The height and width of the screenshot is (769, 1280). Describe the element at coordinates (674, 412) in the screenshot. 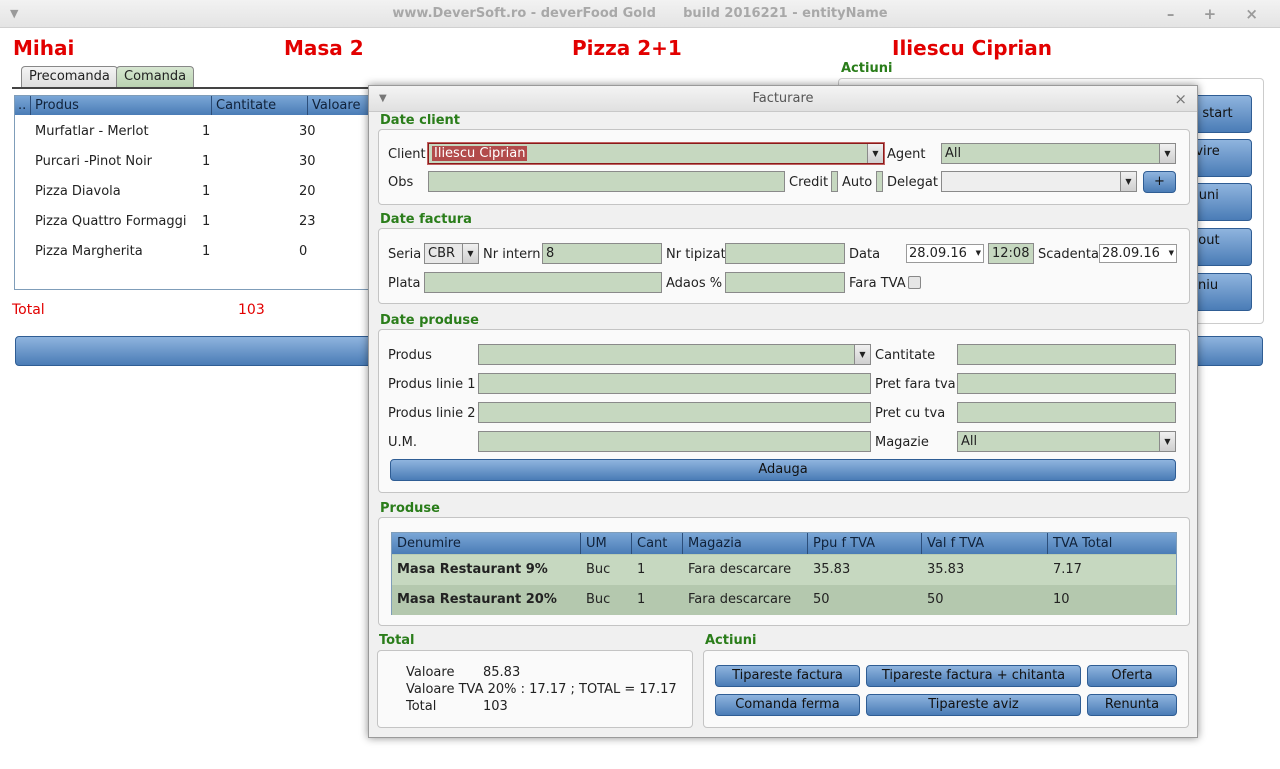

I see `produs-linie2-input` at that location.